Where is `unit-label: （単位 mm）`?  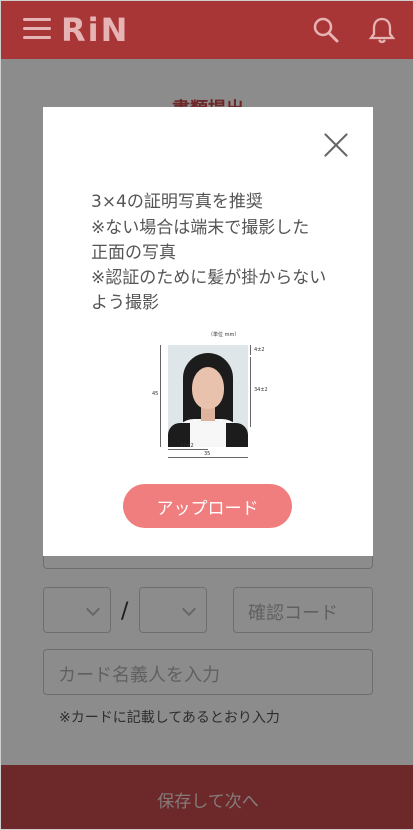
unit-label: （単位 mm） is located at coordinates (224, 335).